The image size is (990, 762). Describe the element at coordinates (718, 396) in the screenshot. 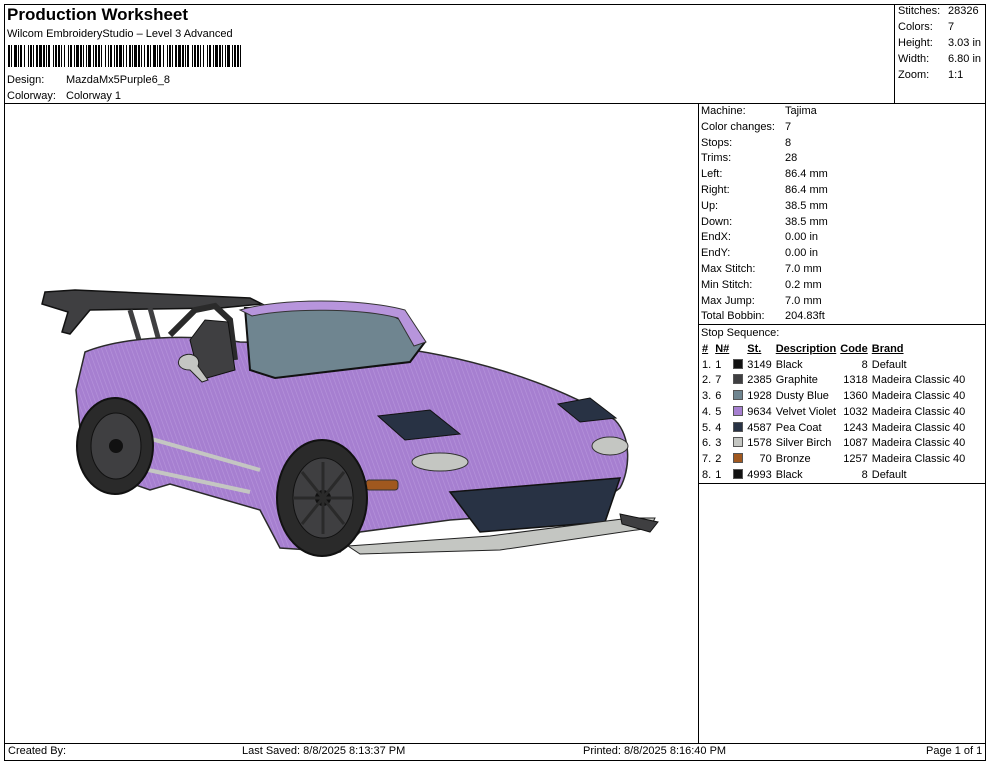

I see `needle-number: 6` at that location.